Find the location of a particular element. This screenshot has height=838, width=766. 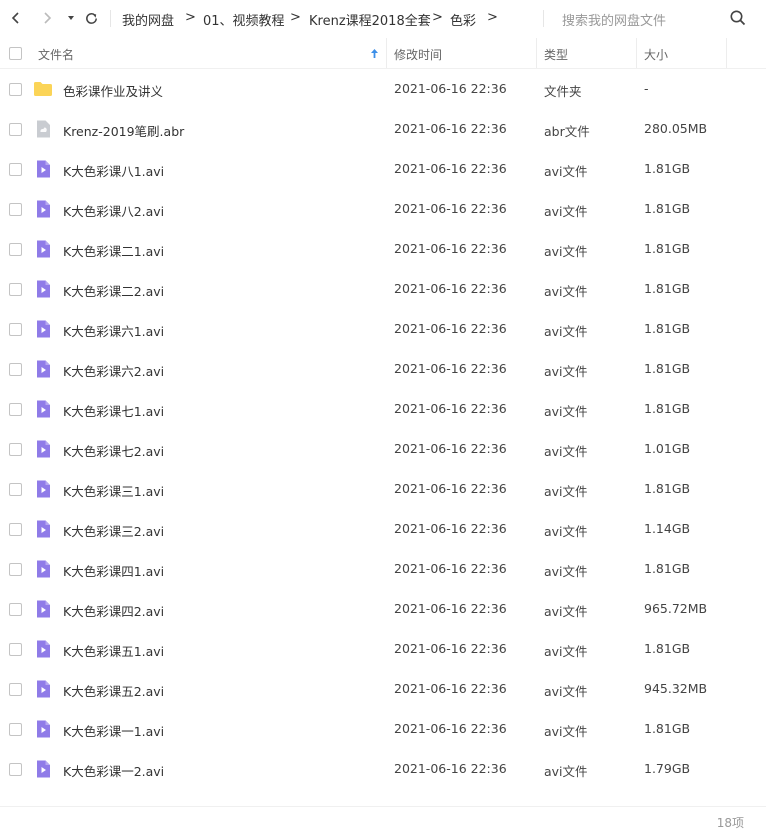

back-button is located at coordinates (16, 18).